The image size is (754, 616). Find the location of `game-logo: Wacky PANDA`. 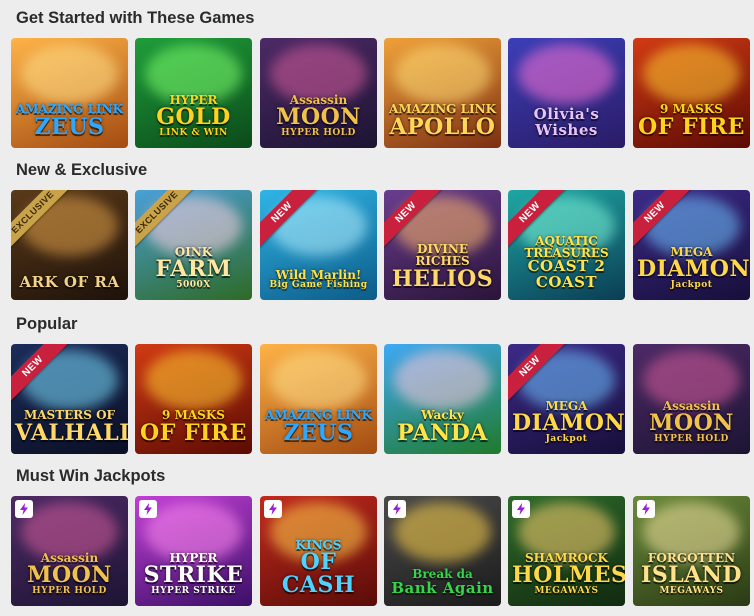

game-logo: Wacky PANDA is located at coordinates (442, 426).